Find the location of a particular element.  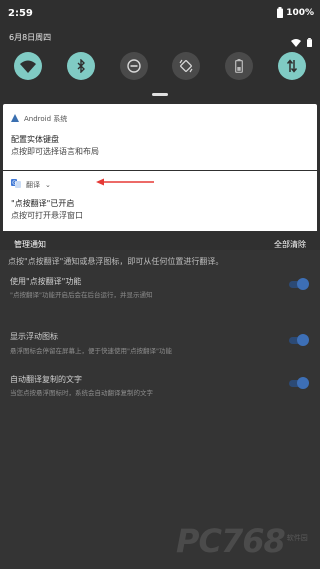

android-system-icon is located at coordinates (15, 119).